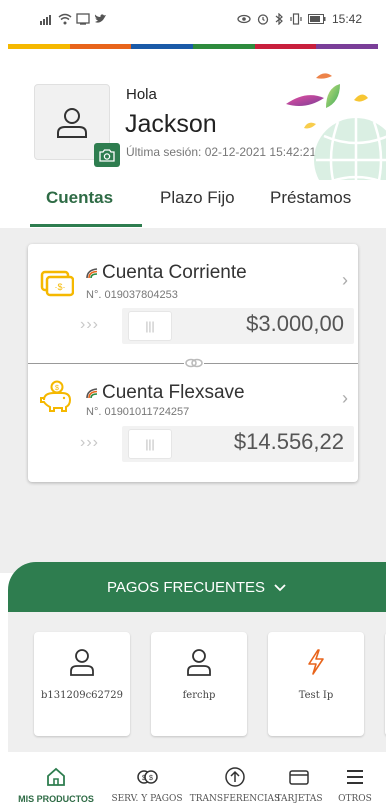  Describe the element at coordinates (235, 799) in the screenshot. I see `nav-label: TRANSFERENCIAS` at that location.